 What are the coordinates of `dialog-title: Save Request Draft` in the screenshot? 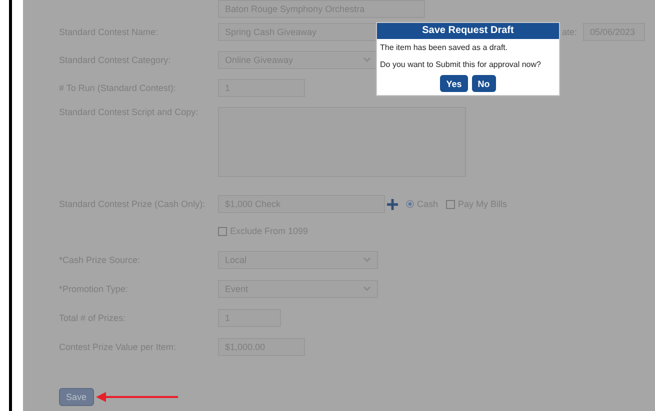 It's located at (468, 31).